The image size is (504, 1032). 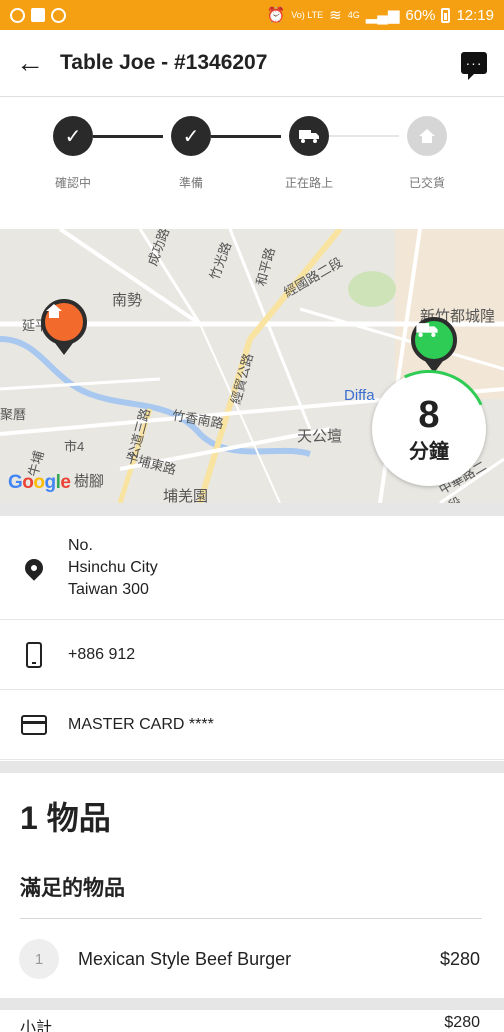 What do you see at coordinates (475, 15) in the screenshot?
I see `clock: 12:19` at bounding box center [475, 15].